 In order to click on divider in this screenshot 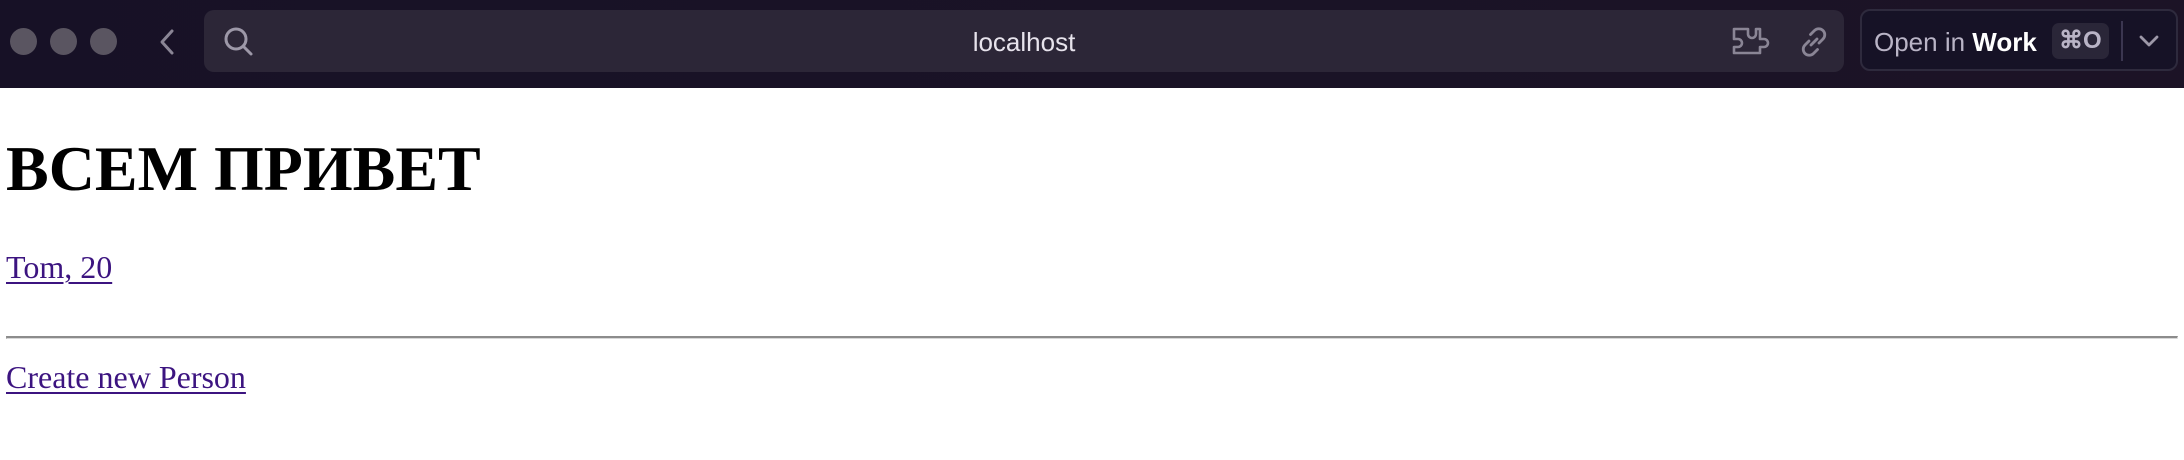, I will do `click(2122, 41)`.